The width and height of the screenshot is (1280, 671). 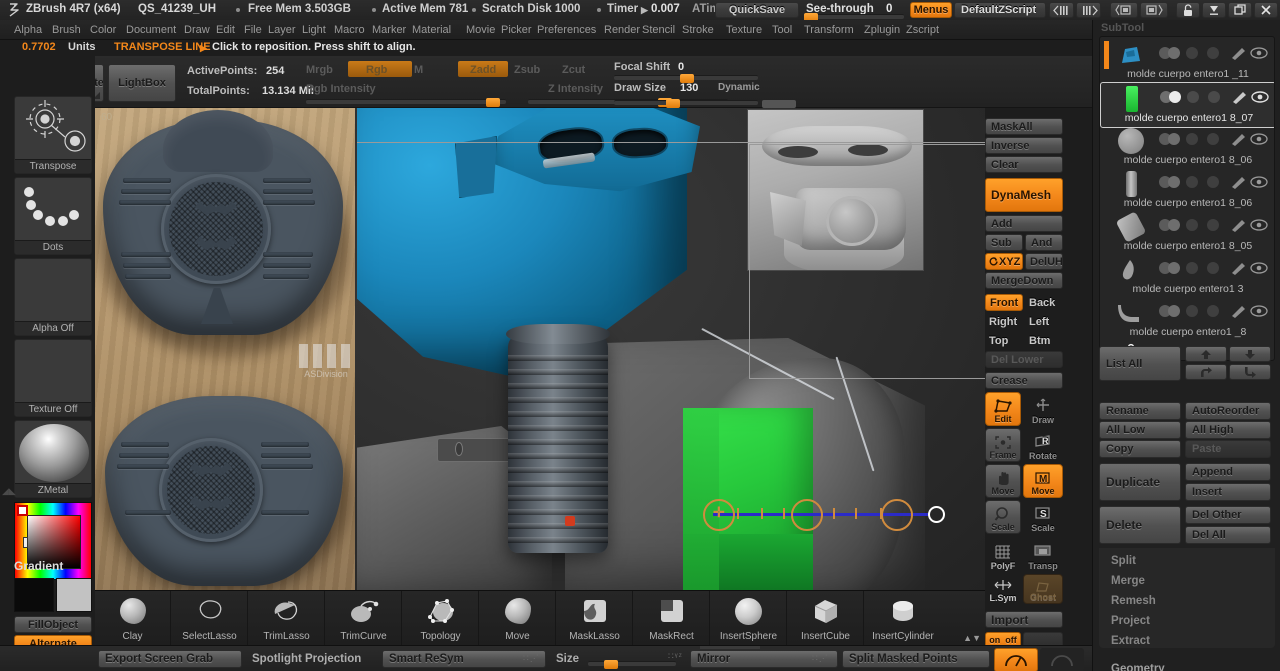 What do you see at coordinates (1044, 321) in the screenshot?
I see `left-button: Left` at bounding box center [1044, 321].